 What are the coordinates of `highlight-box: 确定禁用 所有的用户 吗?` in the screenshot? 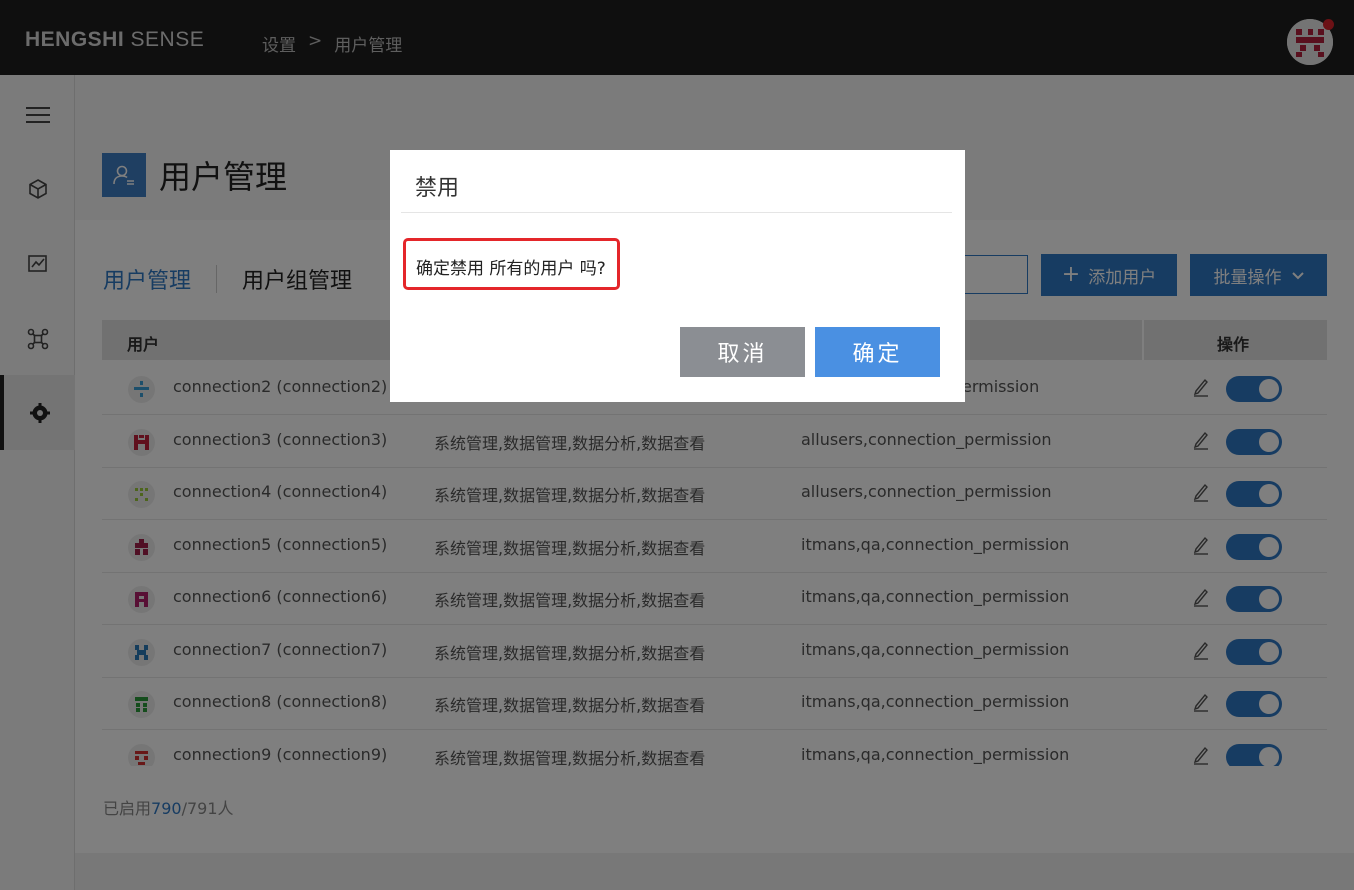 It's located at (511, 264).